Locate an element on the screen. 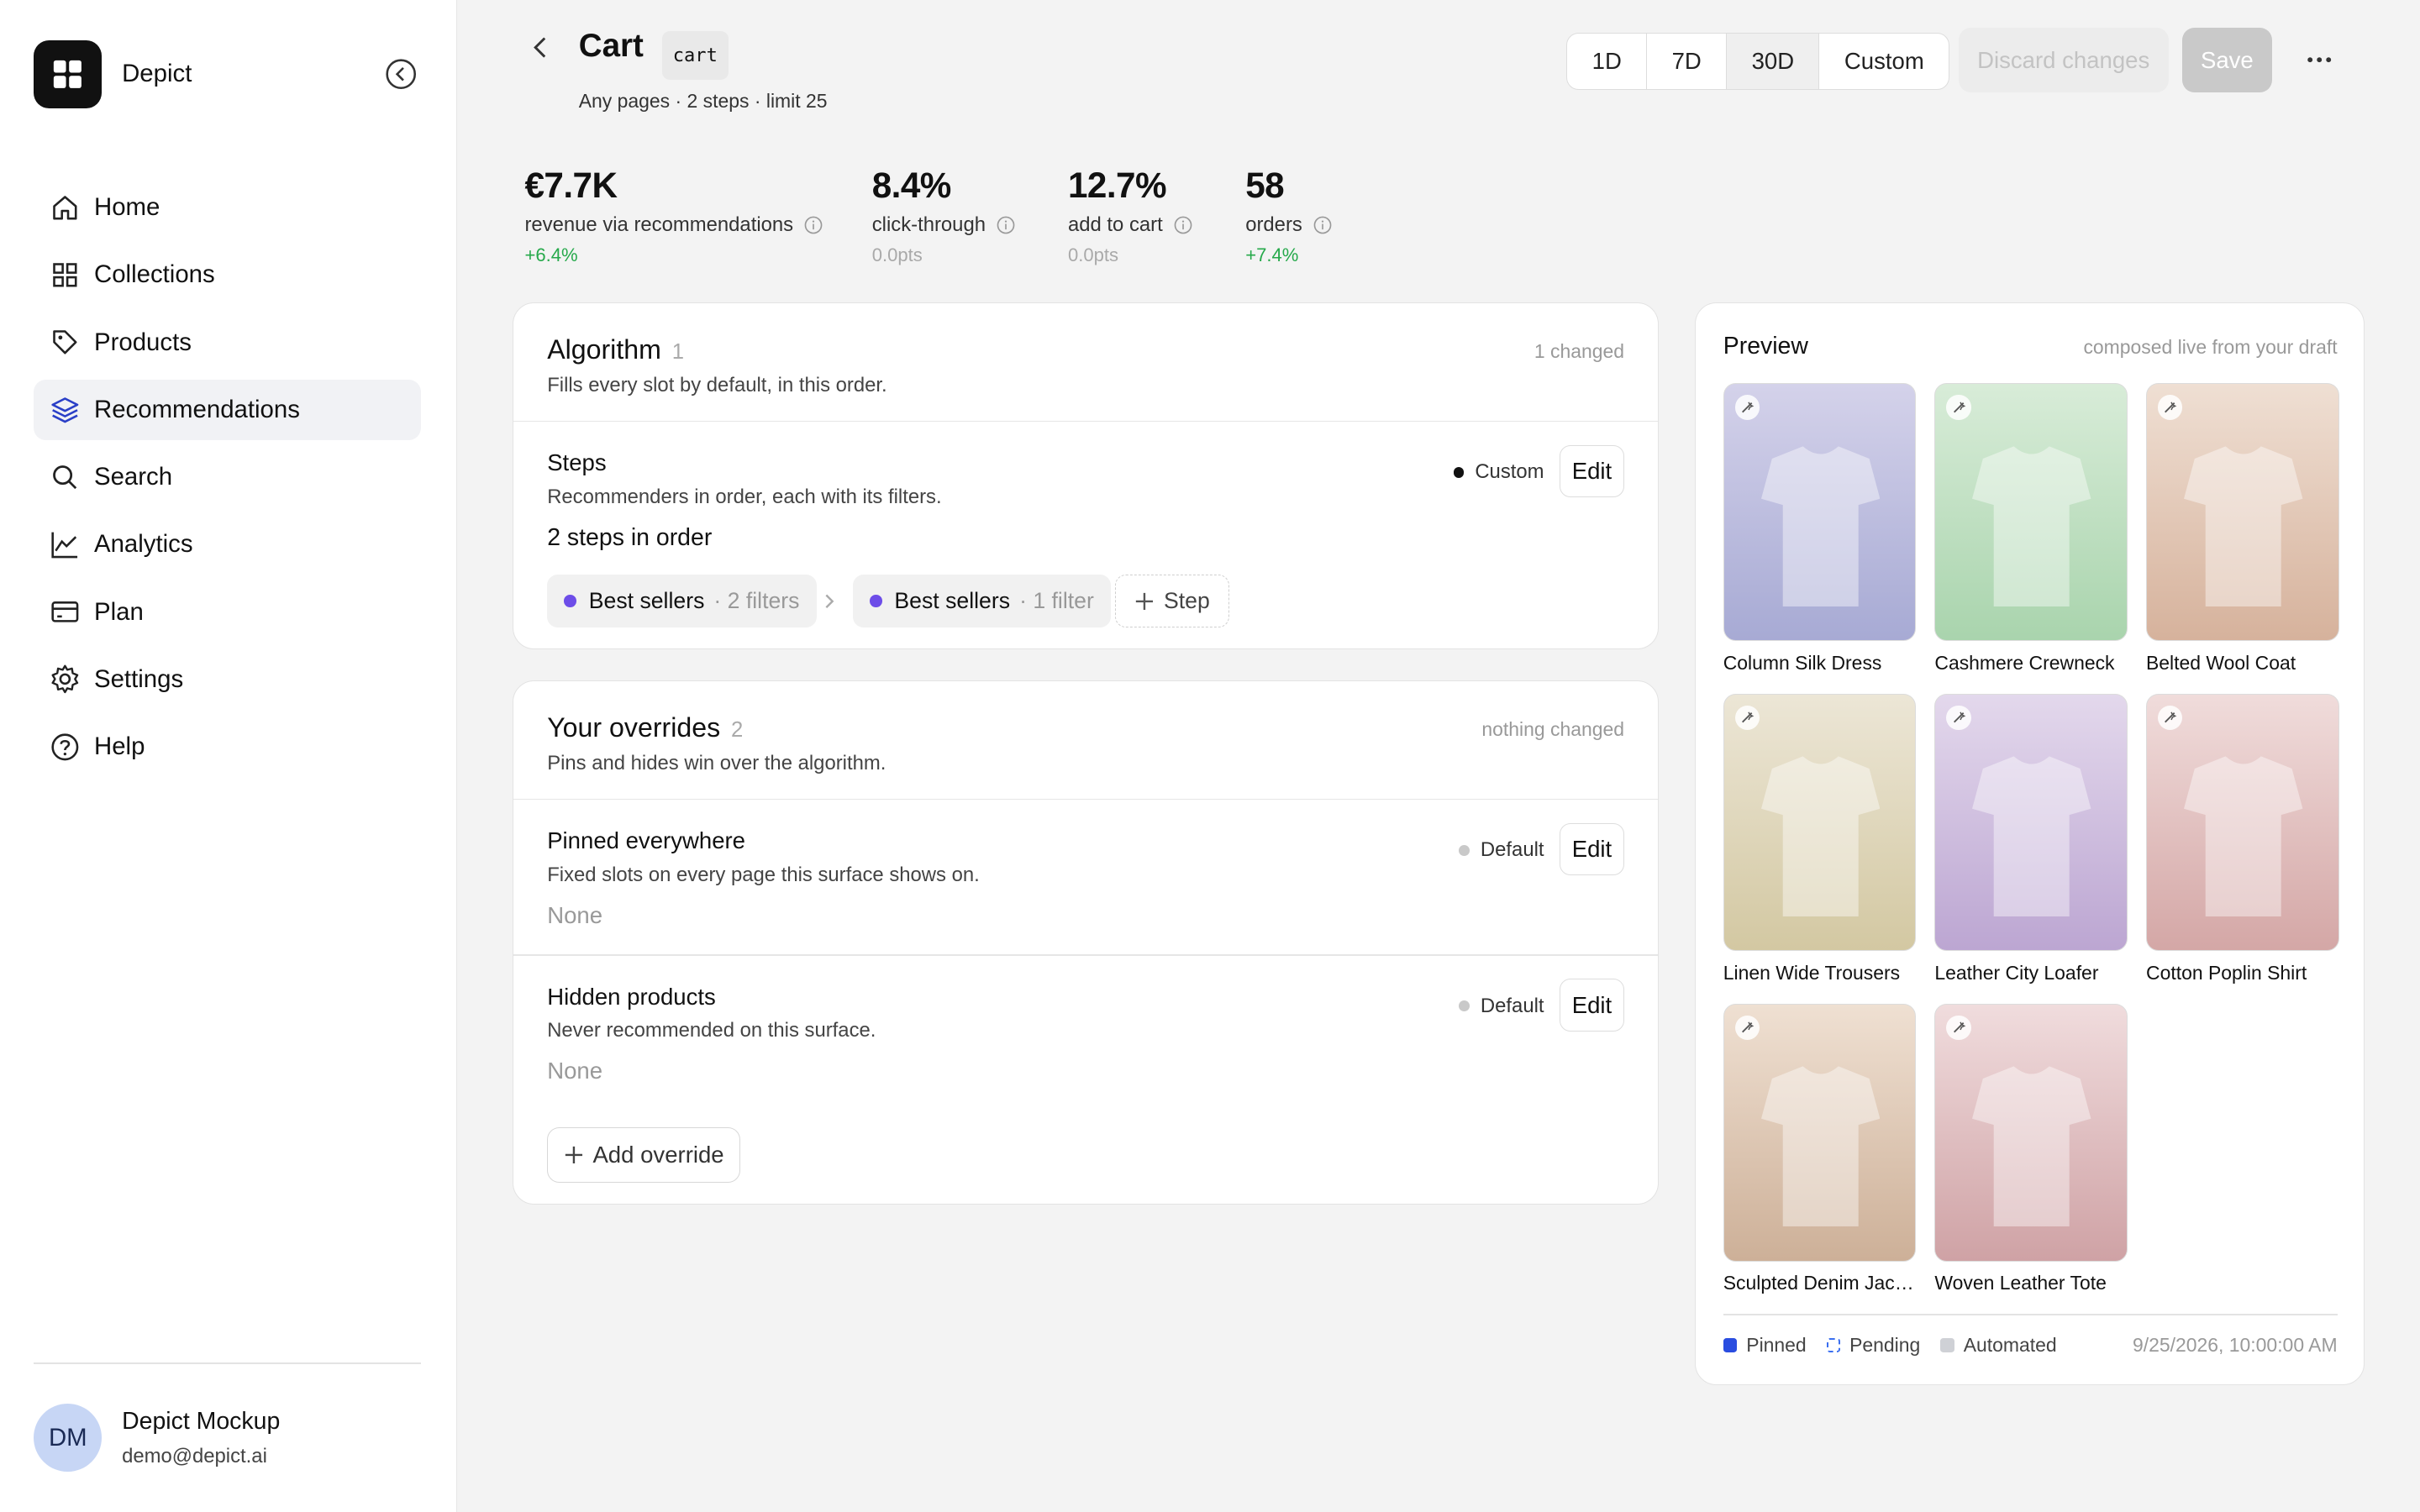  product-name: Woven Leather Tote is located at coordinates (2021, 1283).